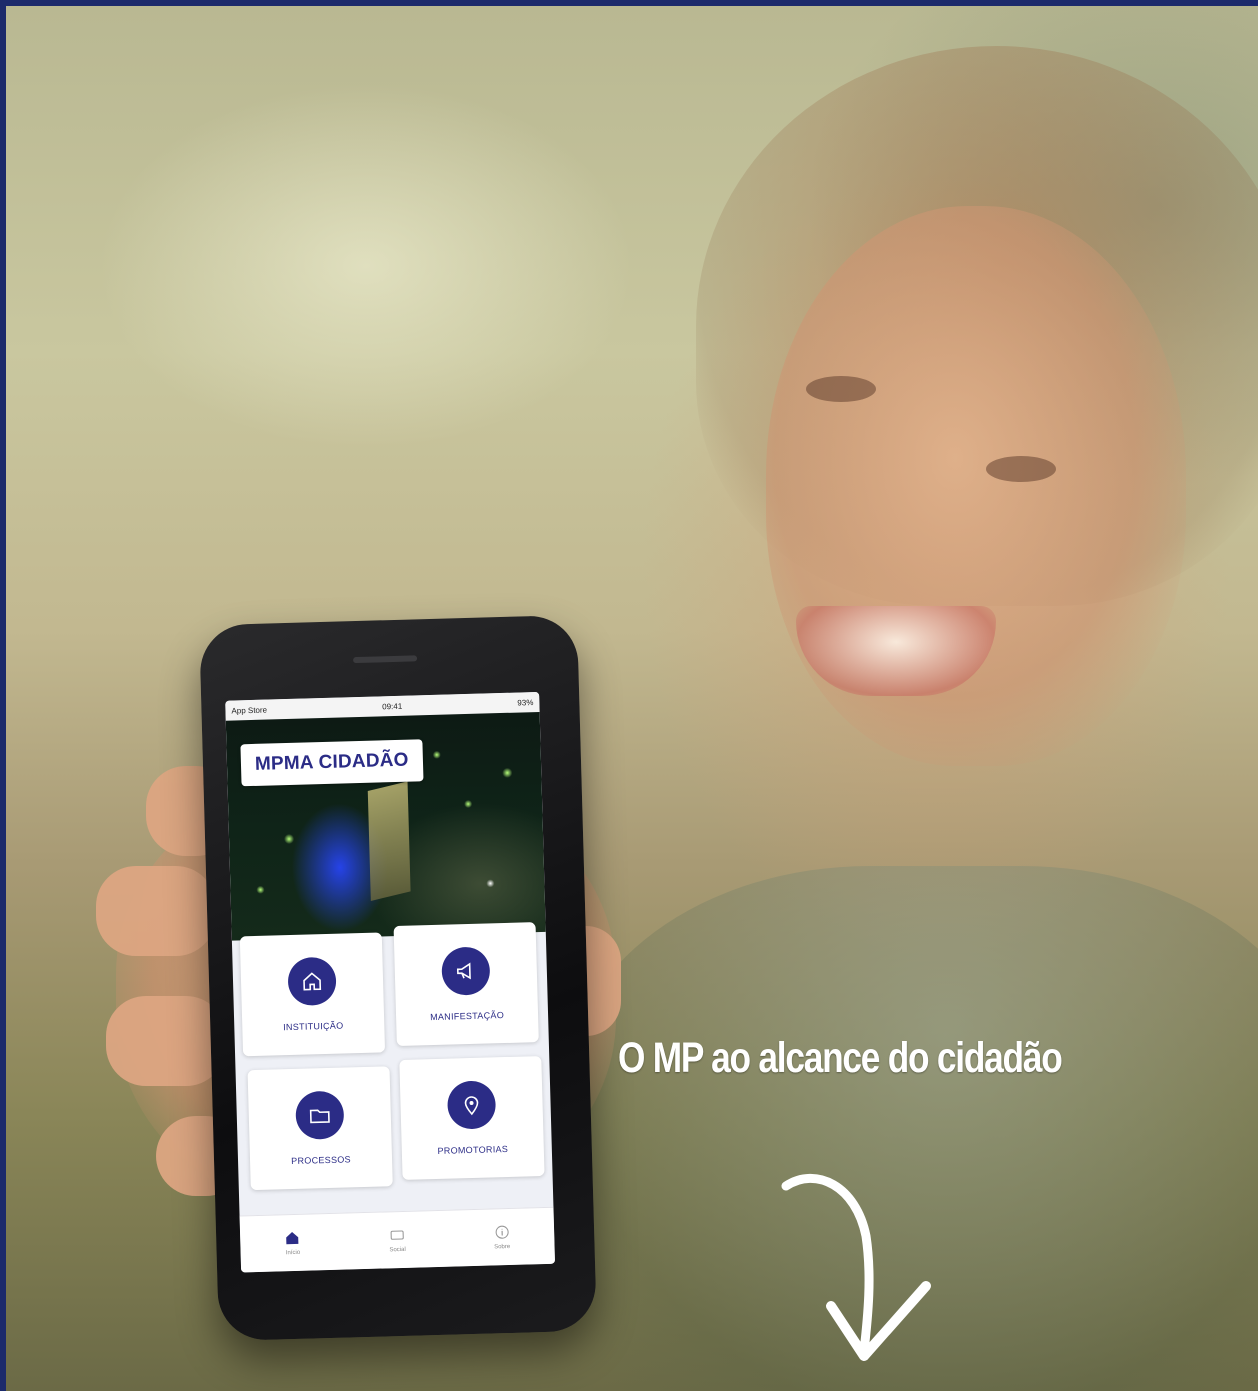  Describe the element at coordinates (249, 710) in the screenshot. I see `carrier-label: App Store` at that location.